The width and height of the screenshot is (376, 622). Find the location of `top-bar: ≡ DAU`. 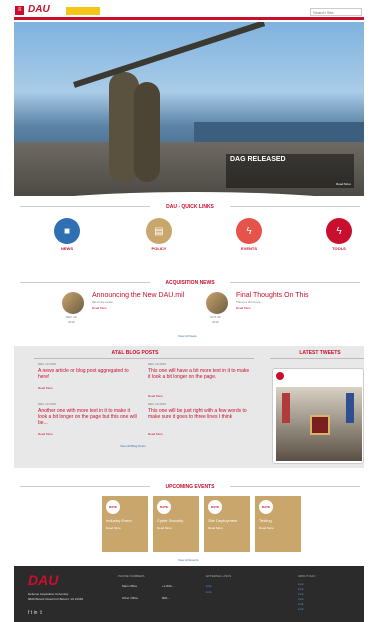

top-bar: ≡ DAU is located at coordinates (189, 12).